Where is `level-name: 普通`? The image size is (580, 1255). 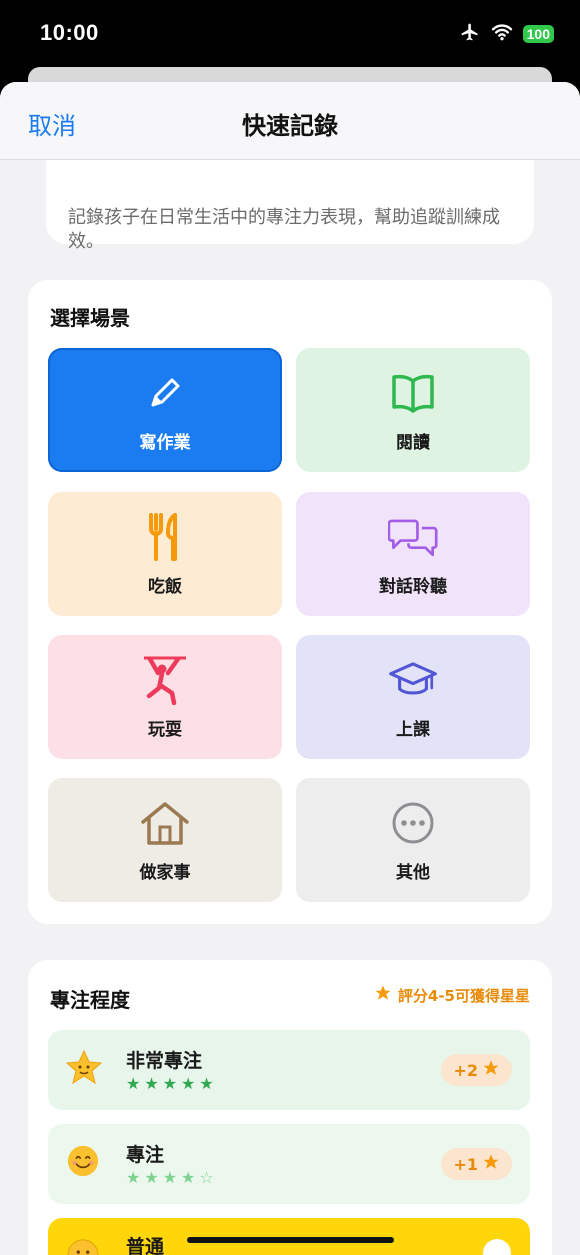
level-name: 普通 is located at coordinates (145, 1245).